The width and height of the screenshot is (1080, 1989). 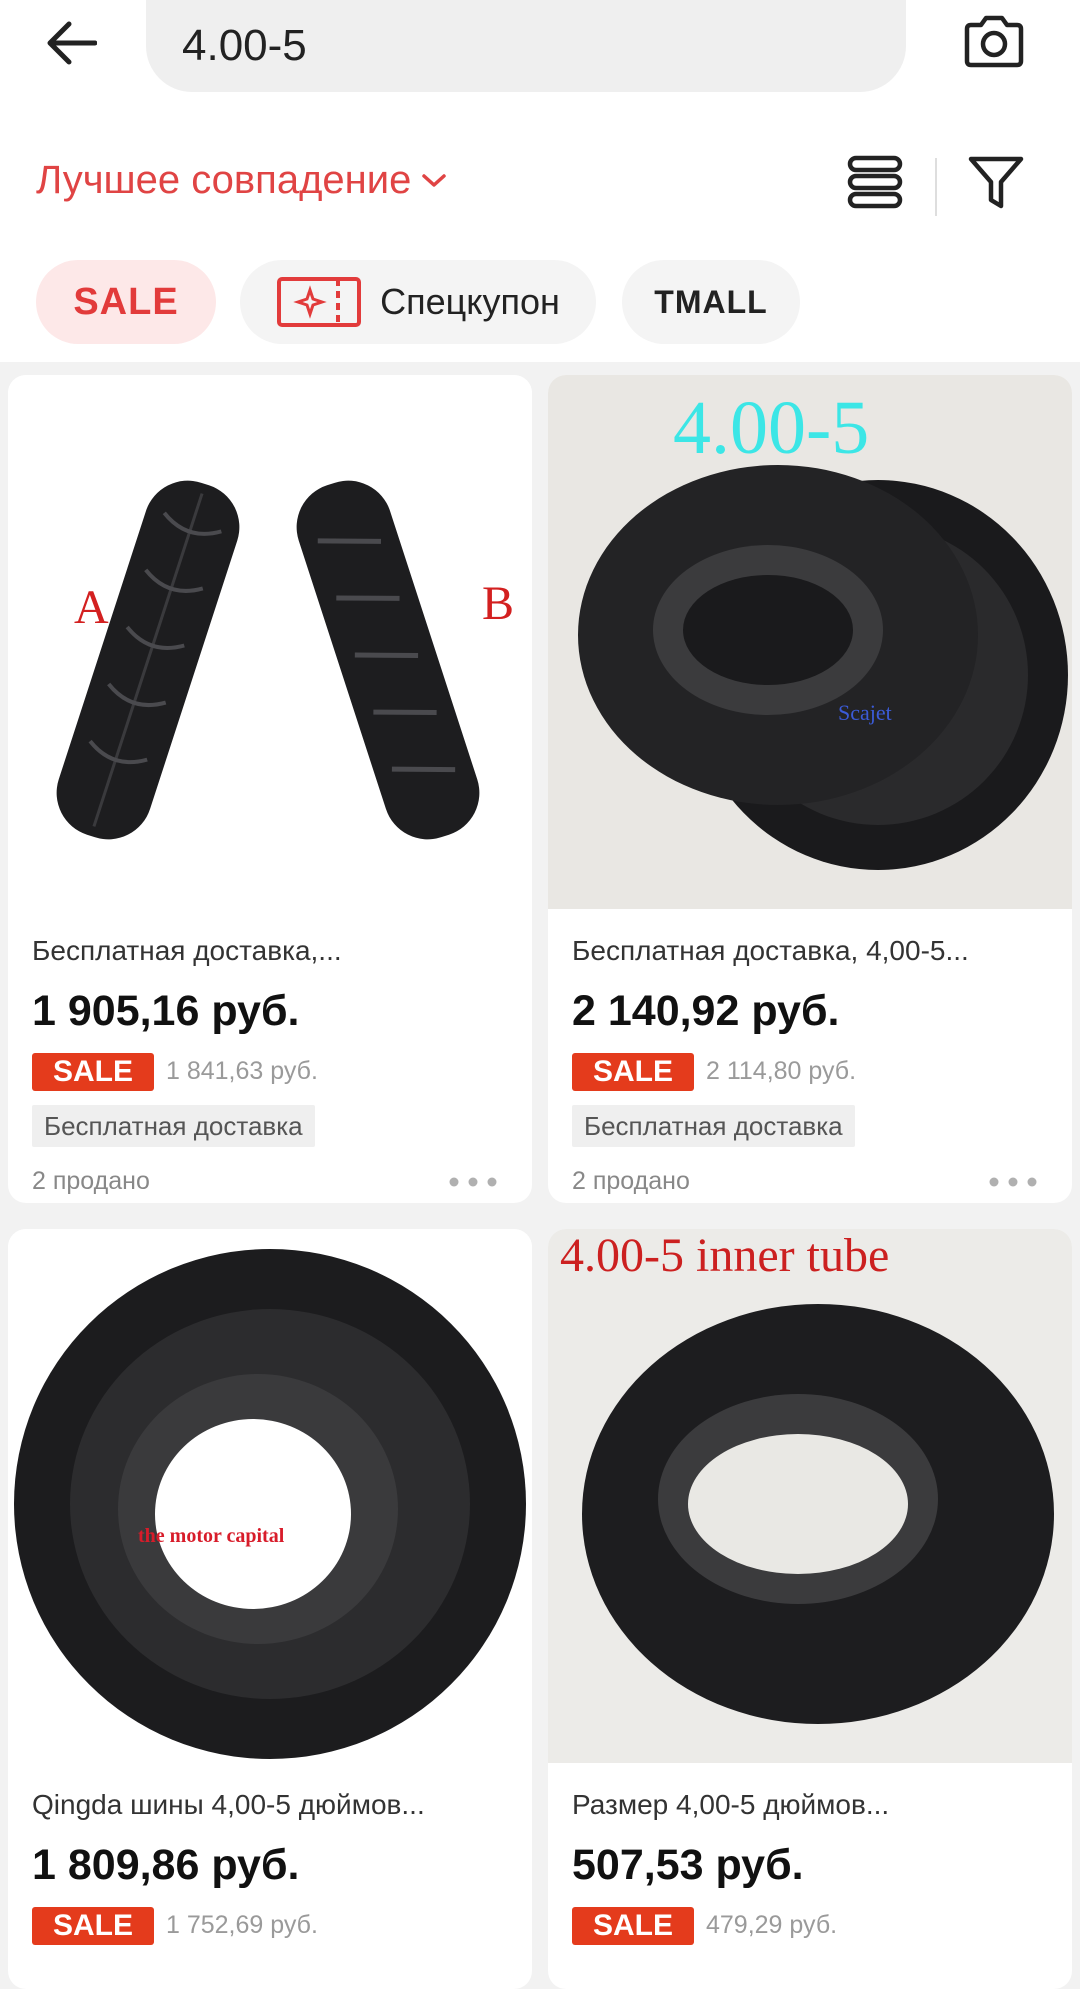 What do you see at coordinates (781, 1071) in the screenshot?
I see `old-price: 2 114,80 руб.` at bounding box center [781, 1071].